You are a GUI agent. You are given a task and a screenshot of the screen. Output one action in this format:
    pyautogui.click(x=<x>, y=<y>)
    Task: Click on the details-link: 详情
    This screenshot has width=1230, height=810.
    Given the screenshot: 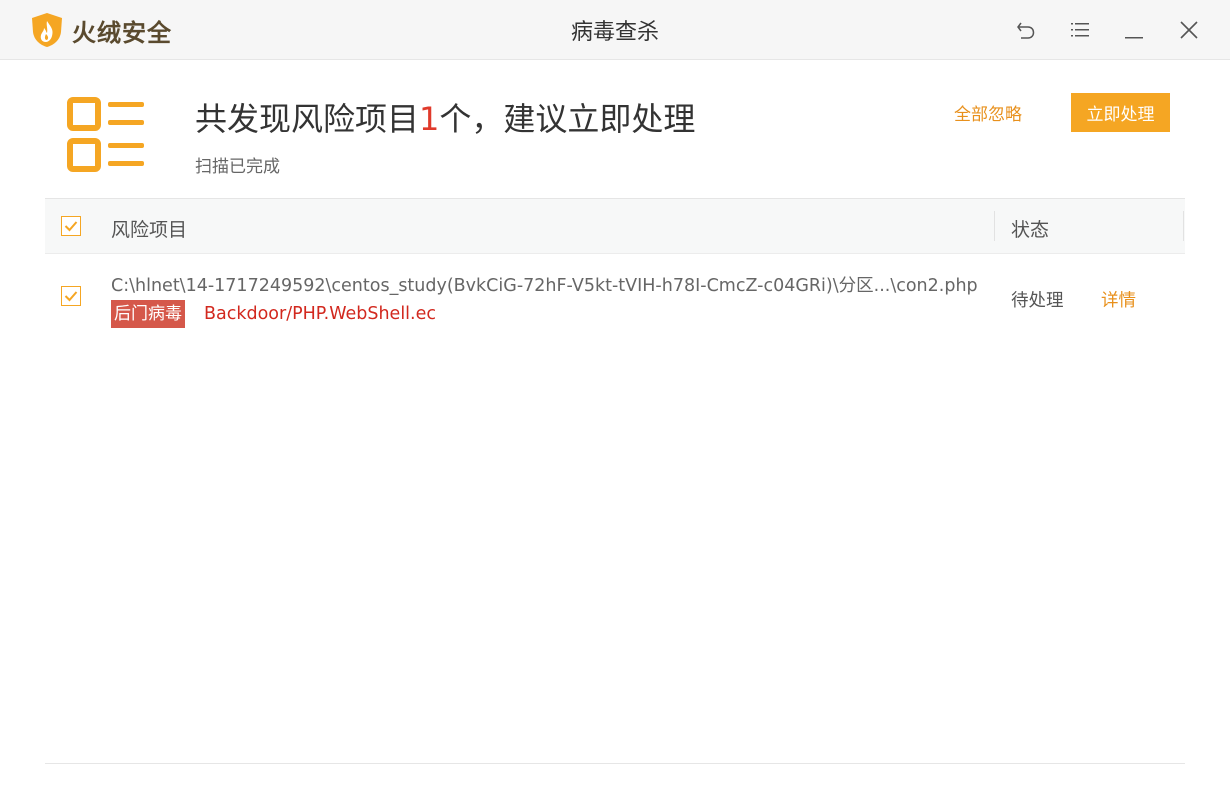 What is the action you would take?
    pyautogui.click(x=1118, y=299)
    